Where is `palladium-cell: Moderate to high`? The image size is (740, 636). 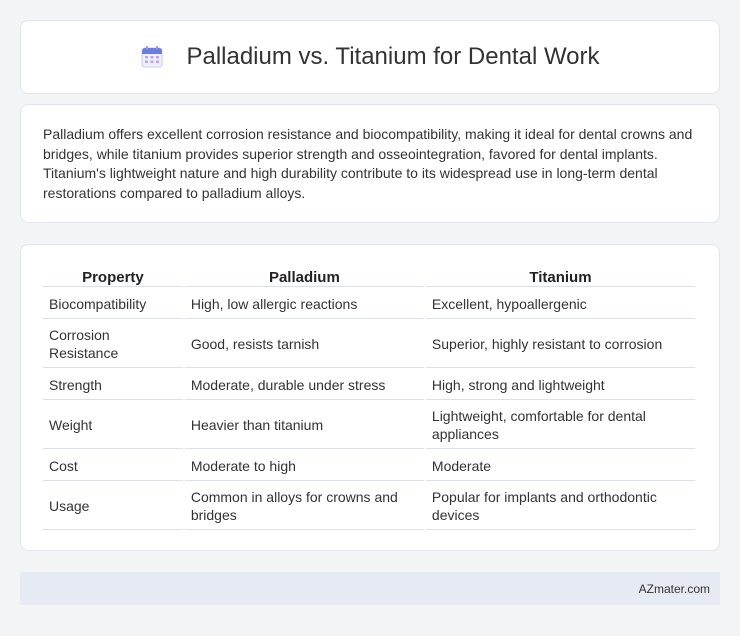 palladium-cell: Moderate to high is located at coordinates (304, 466).